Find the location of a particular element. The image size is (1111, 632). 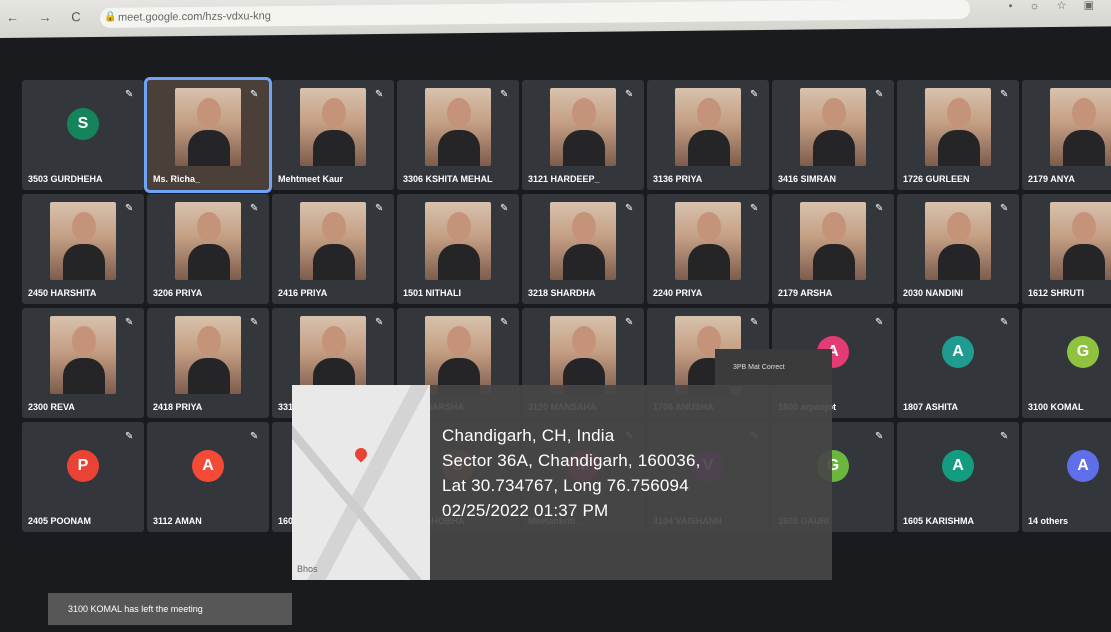

participant-avatar: P is located at coordinates (83, 466).